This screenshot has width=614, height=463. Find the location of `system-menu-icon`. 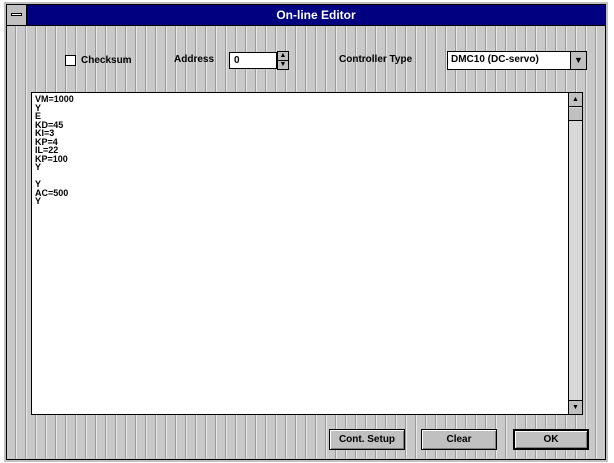

system-menu-icon is located at coordinates (16, 14).